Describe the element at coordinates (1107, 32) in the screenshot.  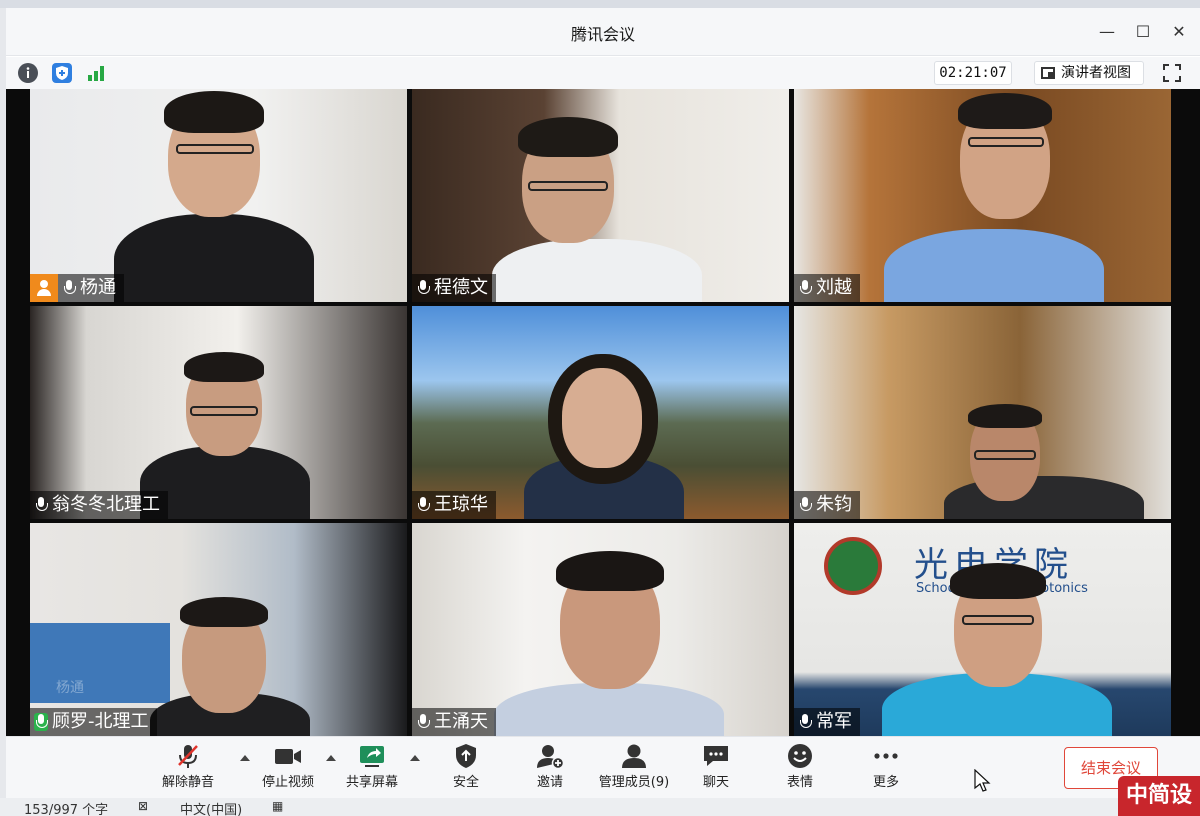
I see `minimize-button: —` at that location.